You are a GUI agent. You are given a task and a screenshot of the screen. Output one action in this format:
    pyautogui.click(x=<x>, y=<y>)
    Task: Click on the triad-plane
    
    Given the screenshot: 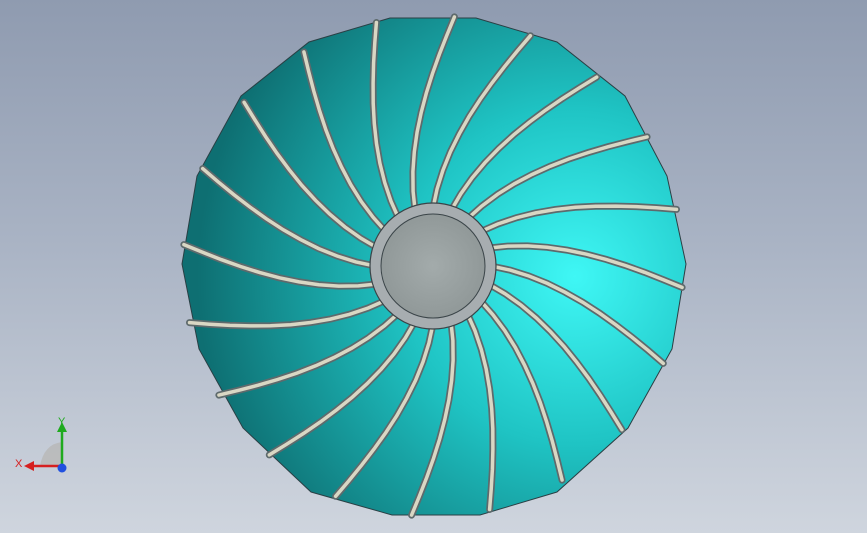 What is the action you would take?
    pyautogui.click(x=51, y=454)
    